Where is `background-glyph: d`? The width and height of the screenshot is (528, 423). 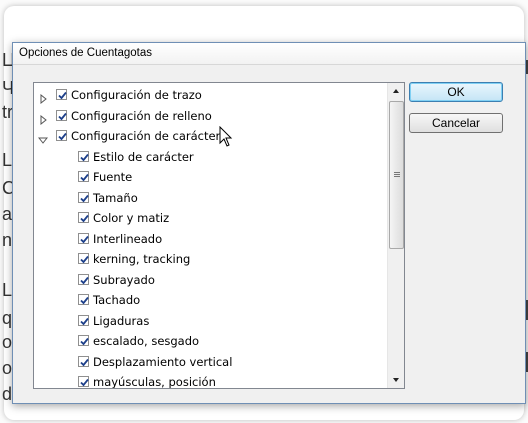 background-glyph: d is located at coordinates (7, 394).